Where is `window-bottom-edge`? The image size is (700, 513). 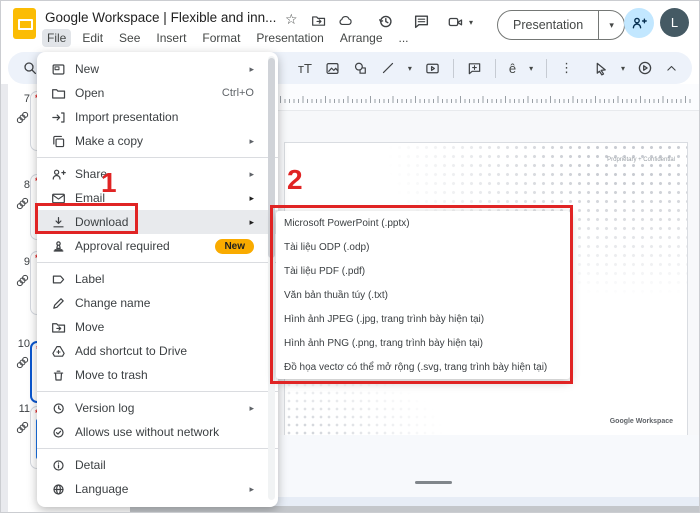 window-bottom-edge is located at coordinates (415, 509).